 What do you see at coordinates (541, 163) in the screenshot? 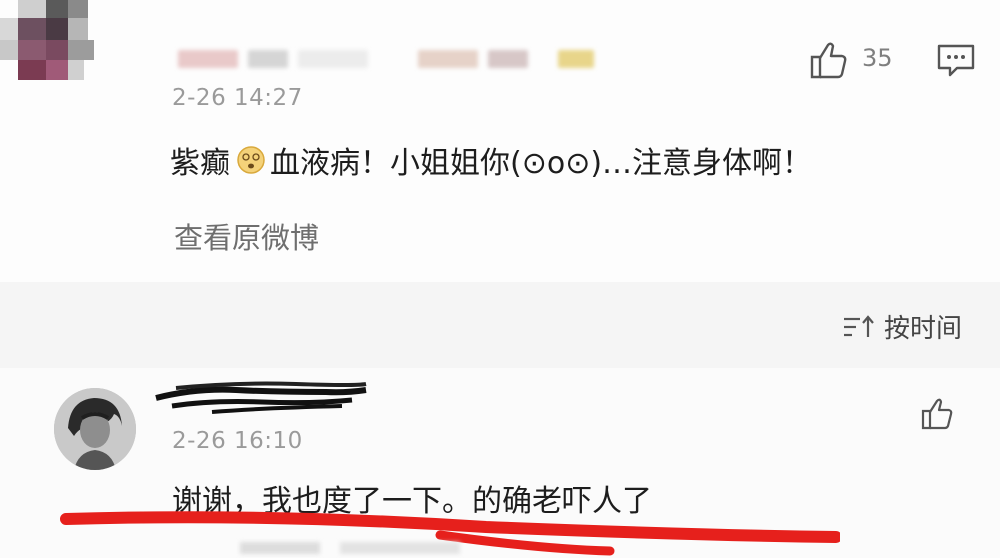
I see `comment-text-part-2: 血液病！小姐姐你(⊙o⊙)…注意身体啊！` at bounding box center [541, 163].